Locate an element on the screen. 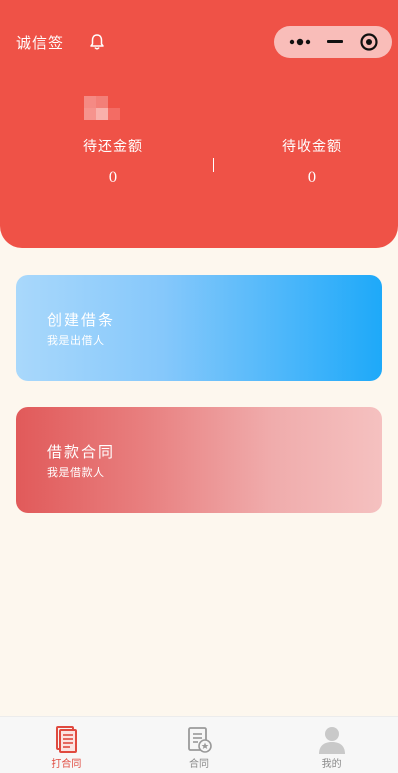 The image size is (398, 773). more-icon is located at coordinates (300, 42).